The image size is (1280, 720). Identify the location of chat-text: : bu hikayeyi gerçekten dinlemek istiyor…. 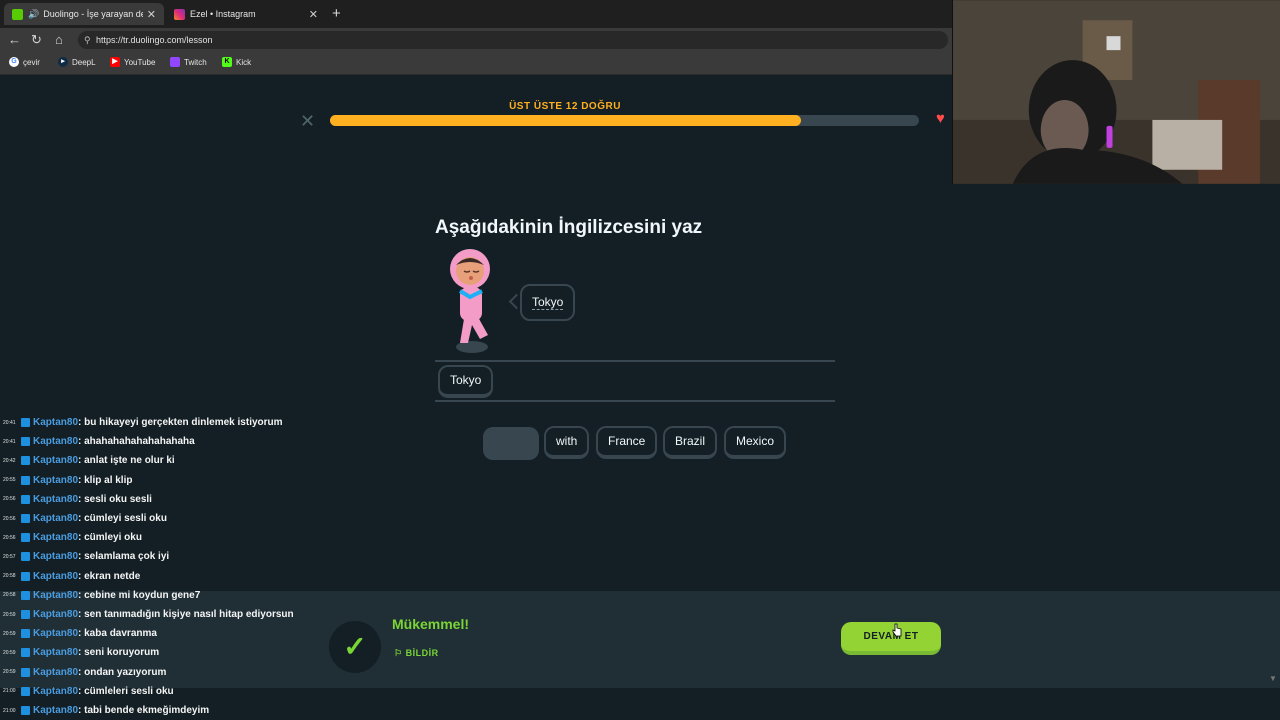
(180, 422).